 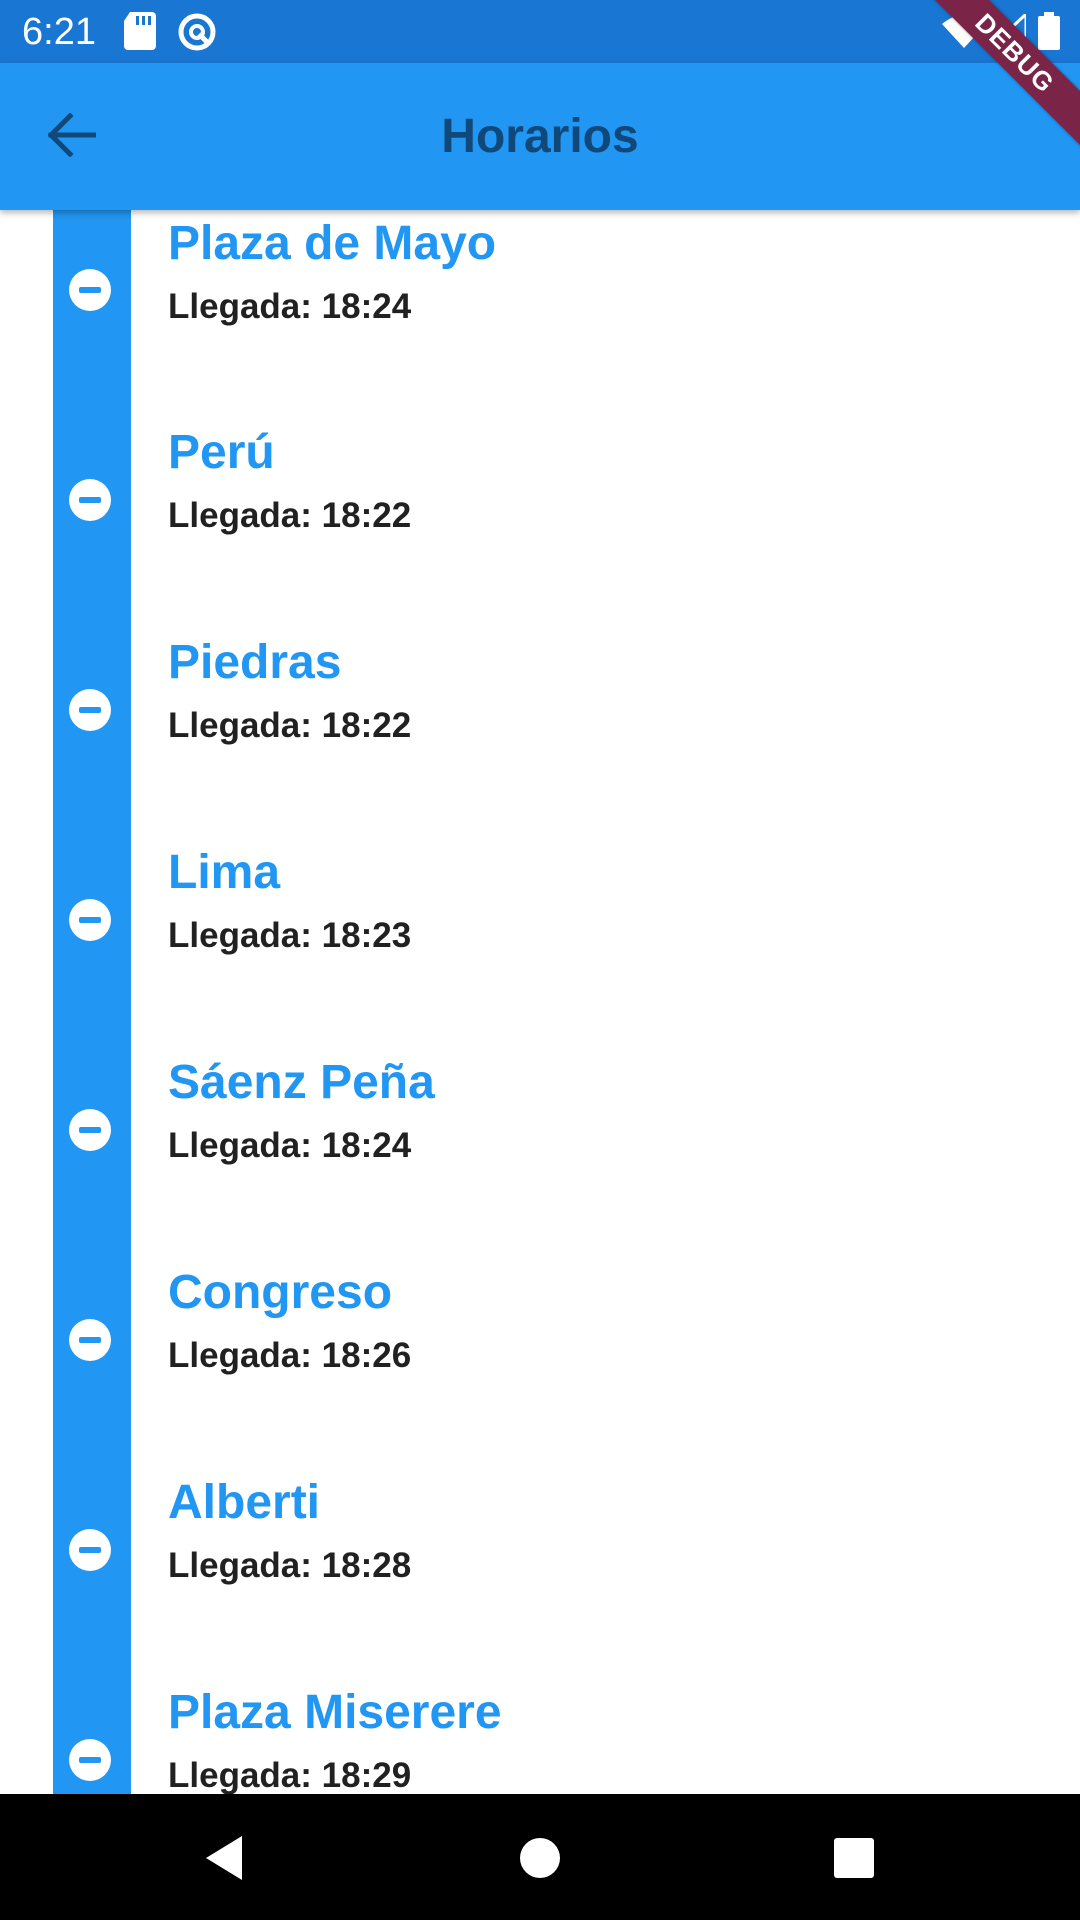 I want to click on stop-item: Plaza de Mayo Llegada: 18:24, so click(x=540, y=315).